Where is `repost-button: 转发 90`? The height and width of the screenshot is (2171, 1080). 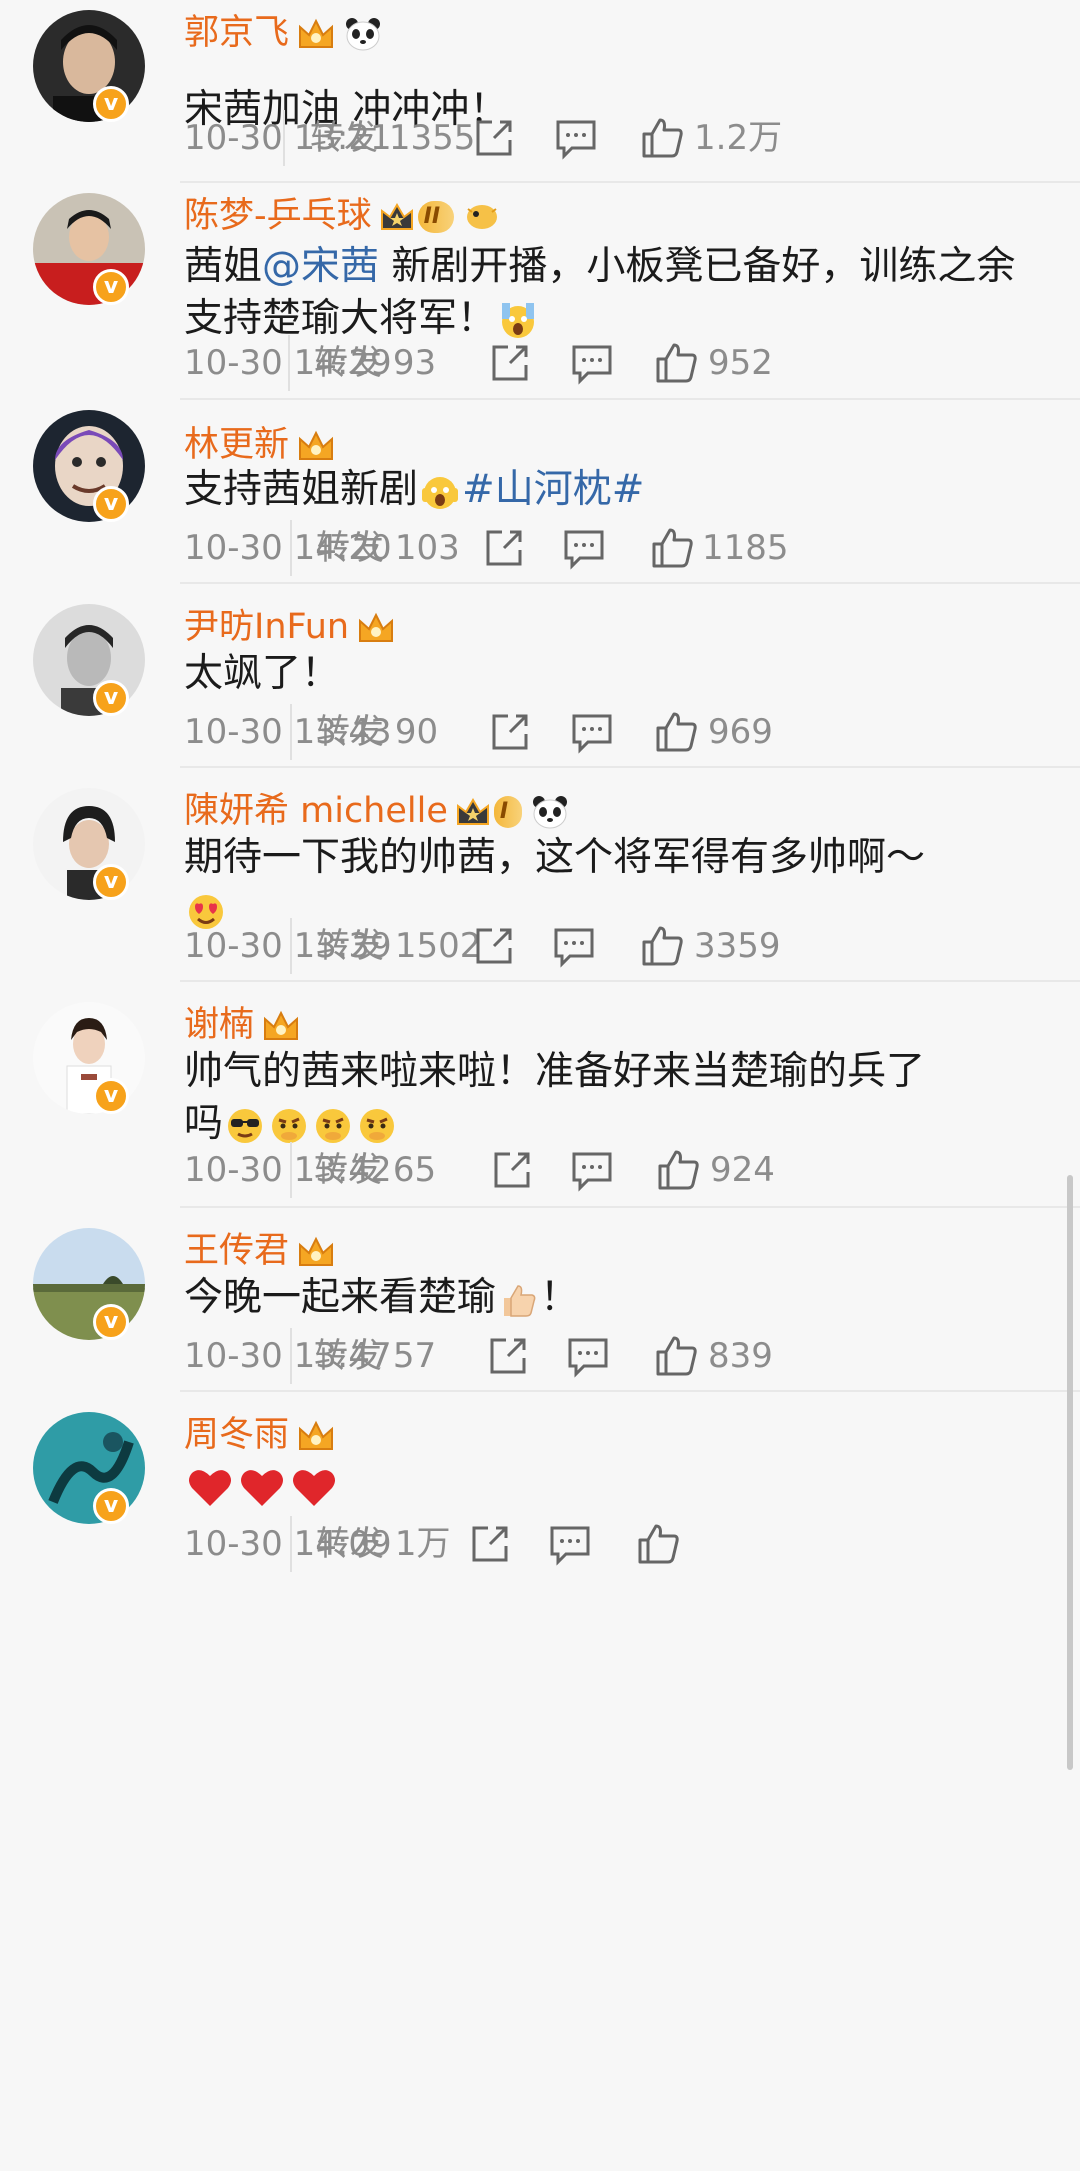 repost-button: 转发 90 is located at coordinates (377, 732).